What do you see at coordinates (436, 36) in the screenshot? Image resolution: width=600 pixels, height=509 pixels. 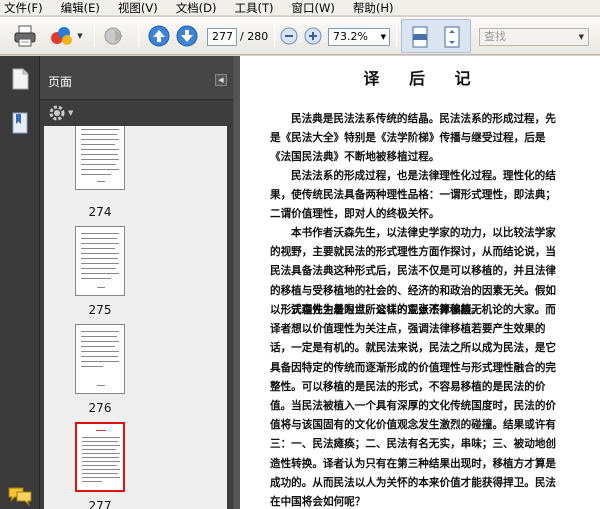 I see `fit-buttons-group` at bounding box center [436, 36].